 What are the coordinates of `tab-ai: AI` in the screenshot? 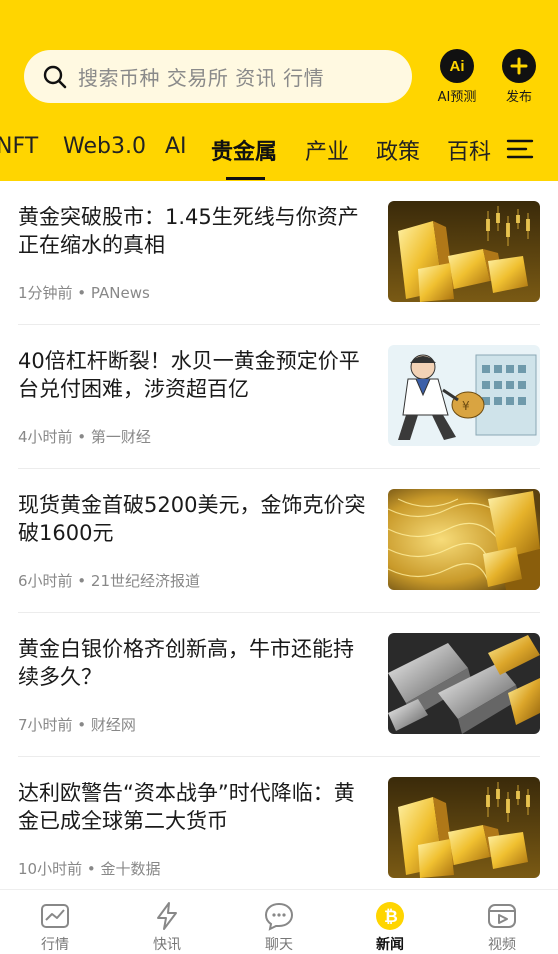 It's located at (176, 146).